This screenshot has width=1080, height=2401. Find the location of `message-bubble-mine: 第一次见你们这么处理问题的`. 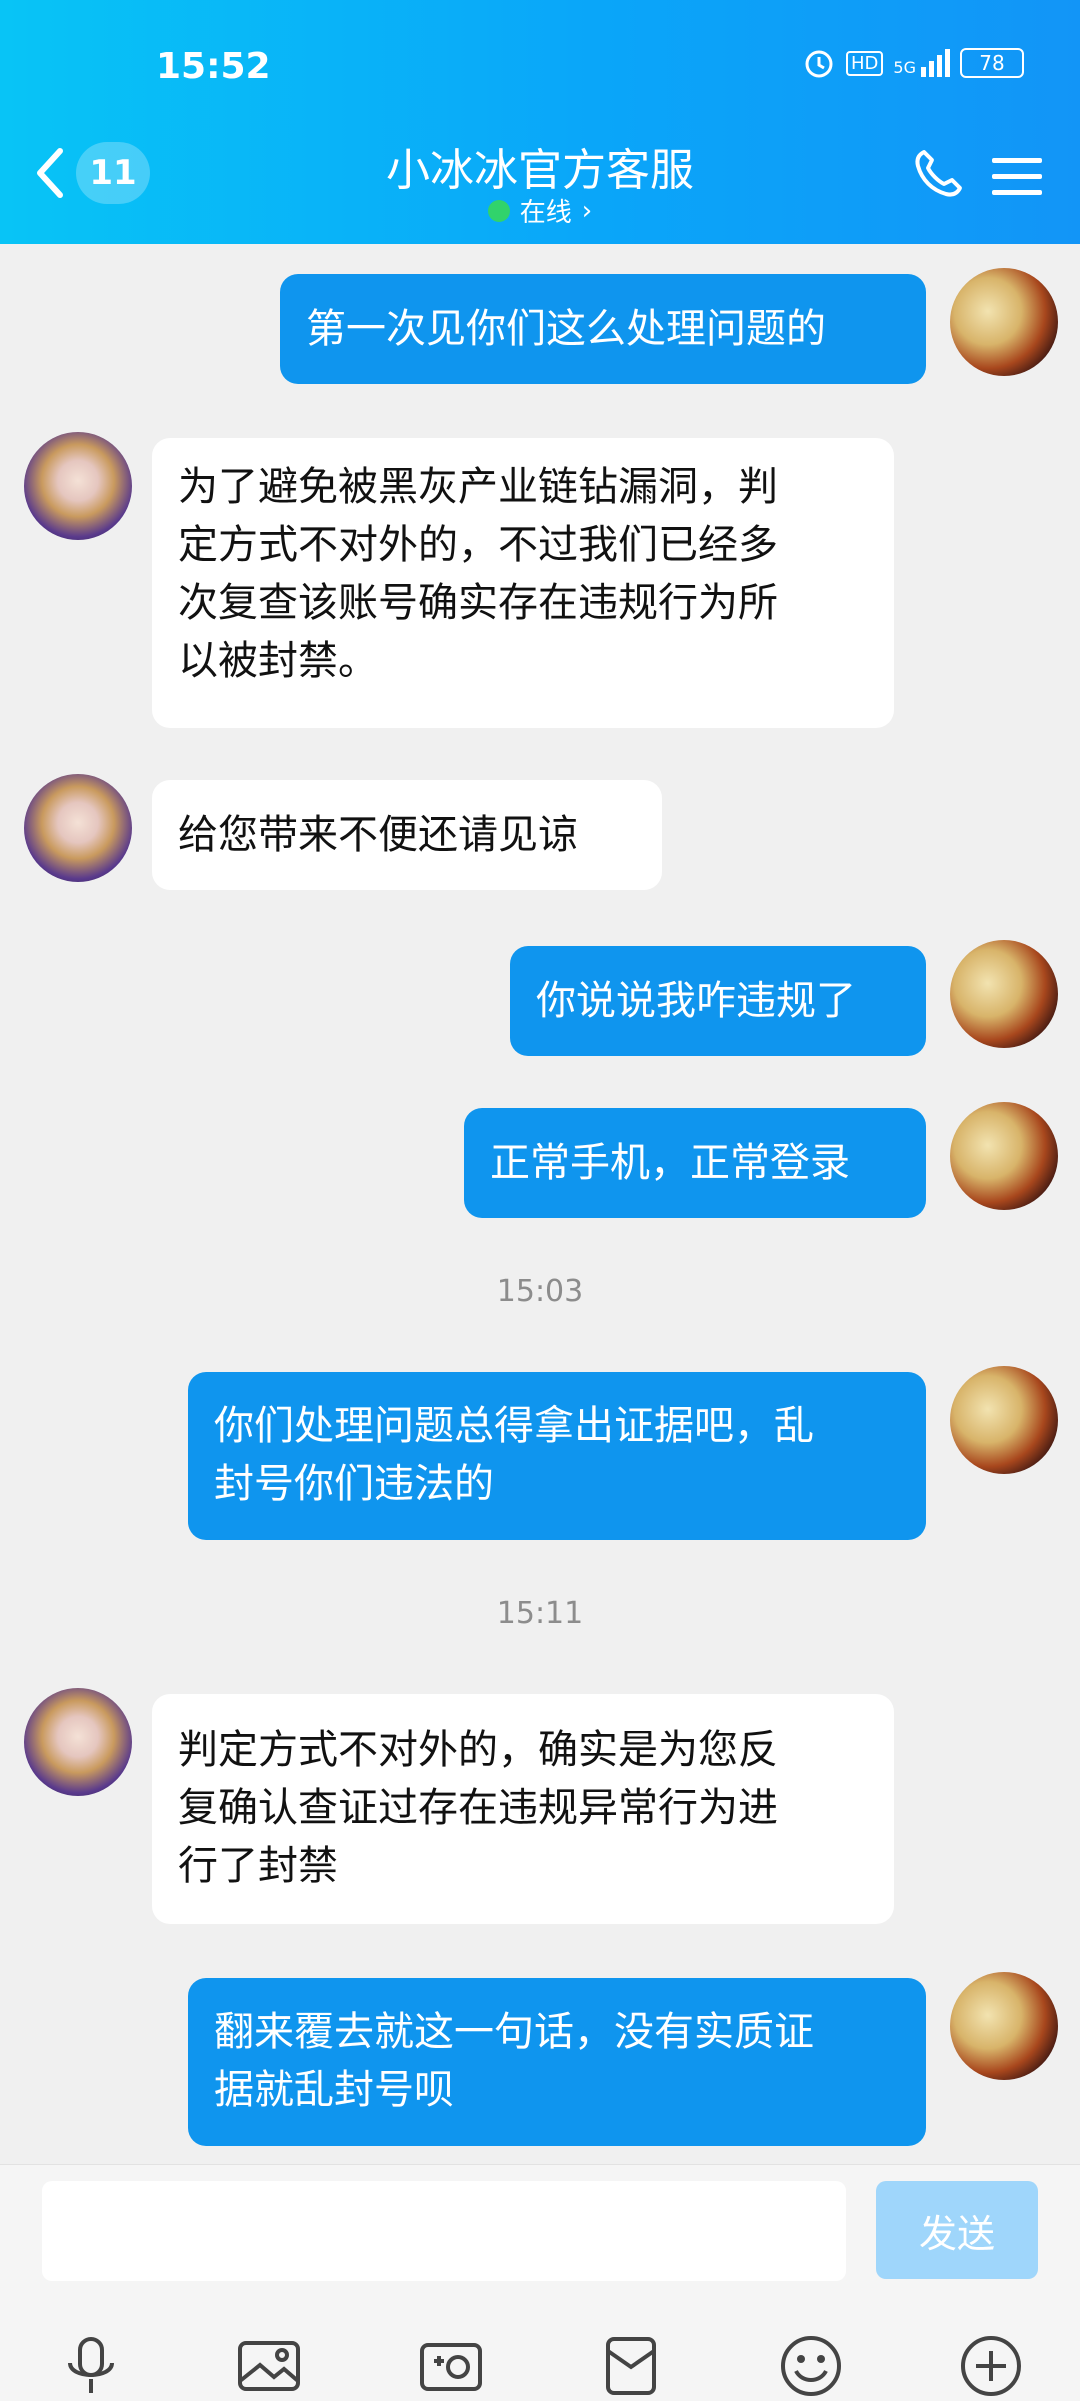

message-bubble-mine: 第一次见你们这么处理问题的 is located at coordinates (603, 329).